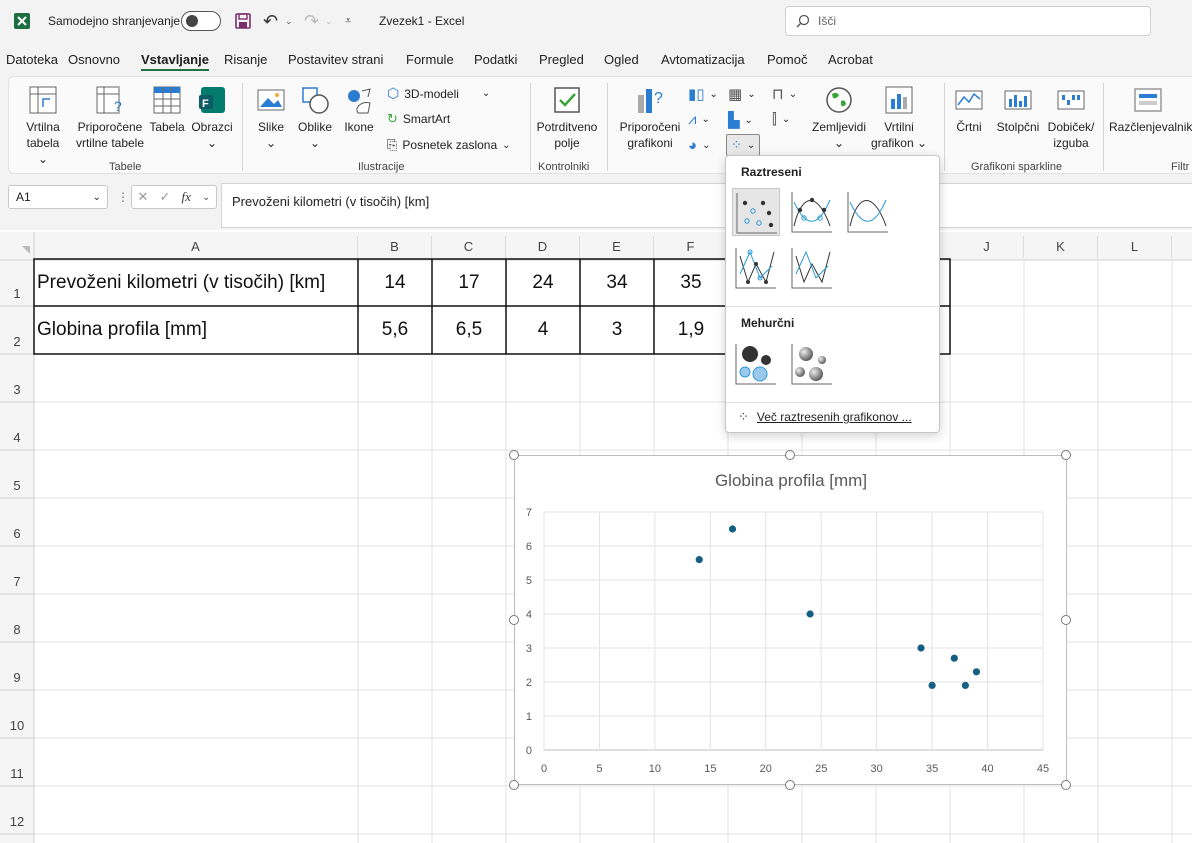  What do you see at coordinates (514, 455) in the screenshot?
I see `resize-handle-nw` at bounding box center [514, 455].